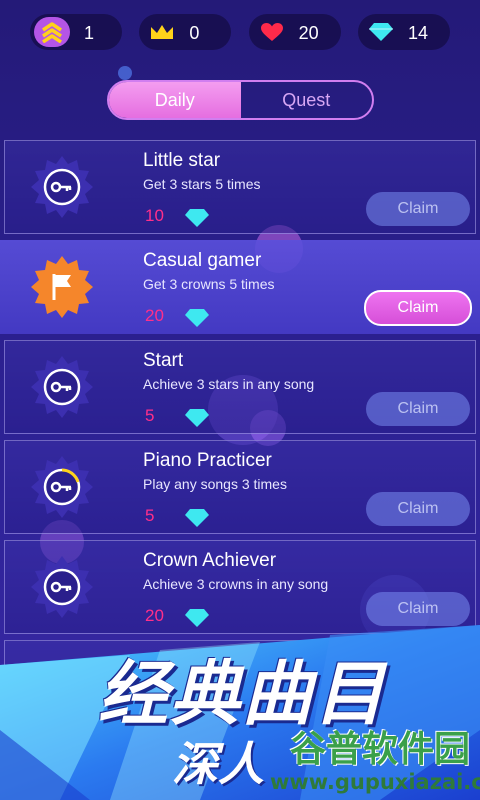 The width and height of the screenshot is (480, 800). I want to click on lives-value: 20, so click(308, 33).